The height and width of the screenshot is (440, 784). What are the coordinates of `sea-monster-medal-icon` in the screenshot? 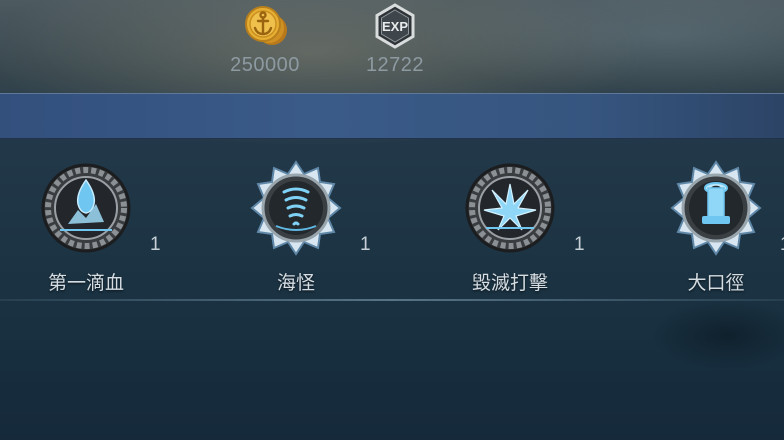 It's located at (296, 208).